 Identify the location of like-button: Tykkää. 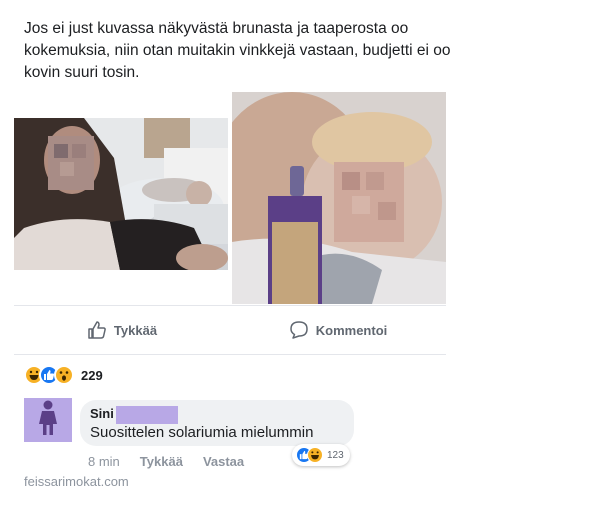
(122, 330).